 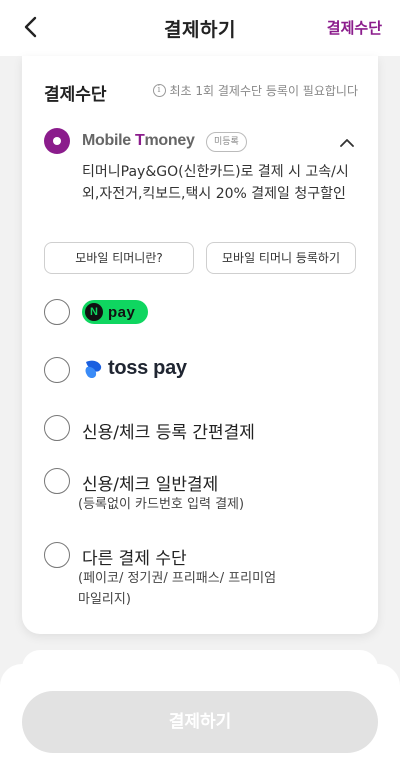 What do you see at coordinates (57, 312) in the screenshot?
I see `radio-npay` at bounding box center [57, 312].